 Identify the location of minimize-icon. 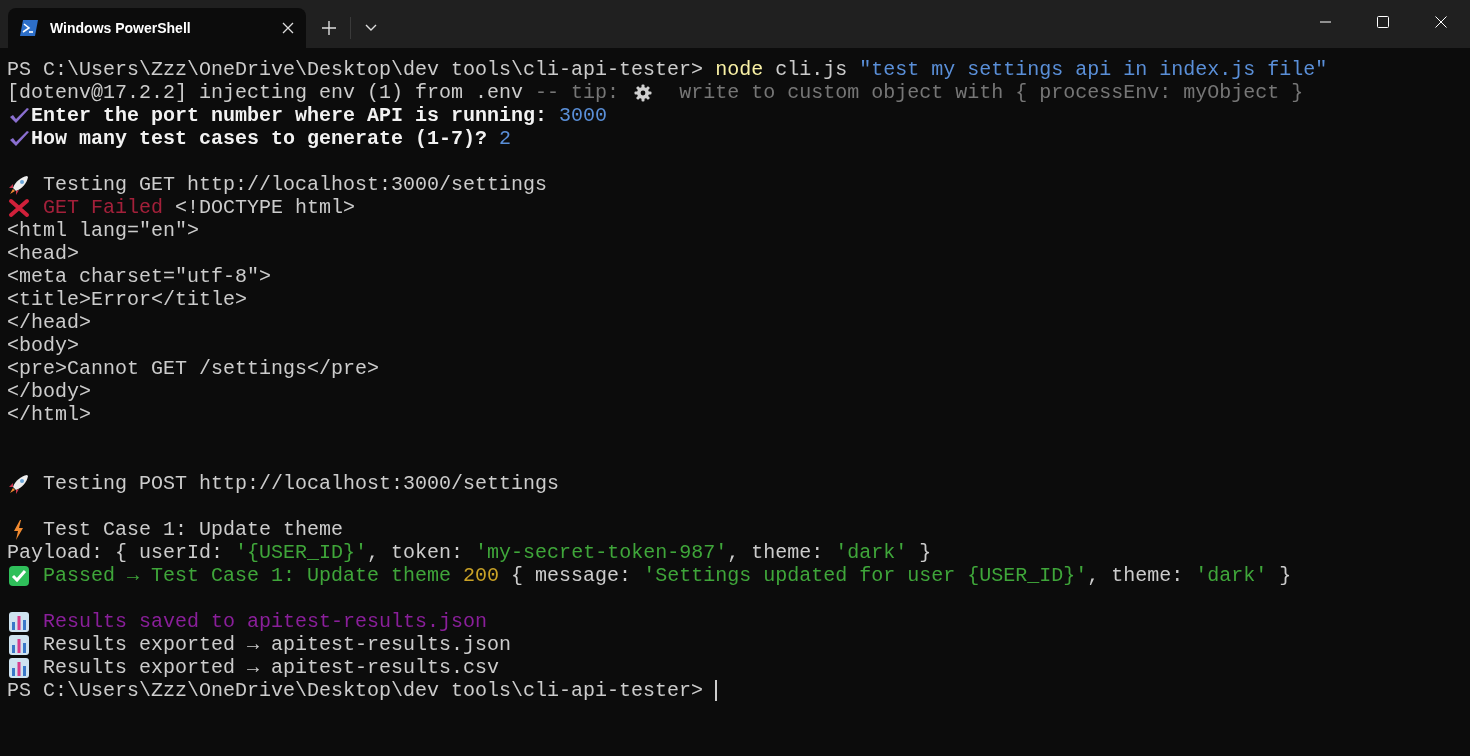
(1325, 22).